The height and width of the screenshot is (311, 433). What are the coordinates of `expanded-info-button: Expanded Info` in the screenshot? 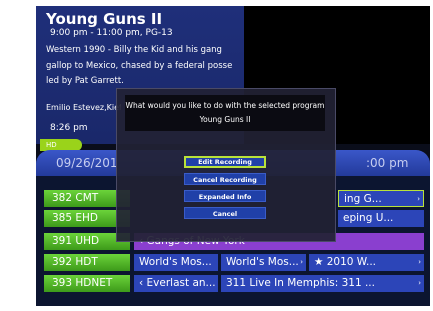 It's located at (225, 196).